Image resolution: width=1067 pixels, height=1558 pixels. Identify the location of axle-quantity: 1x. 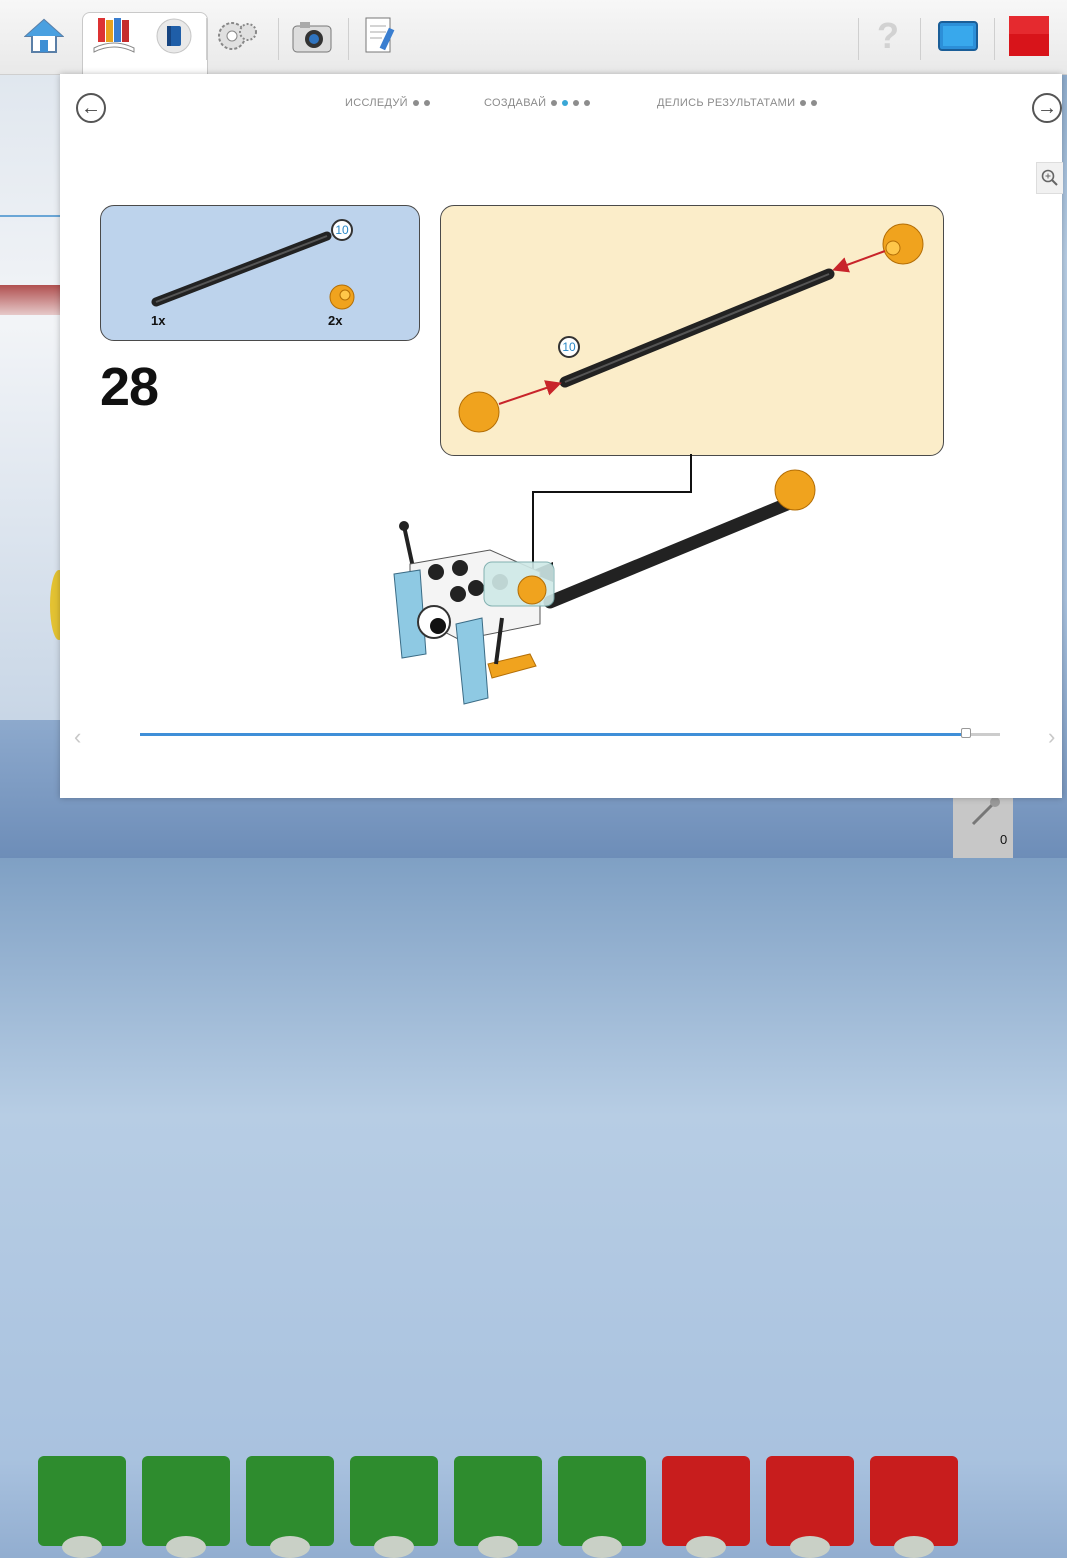
(158, 320).